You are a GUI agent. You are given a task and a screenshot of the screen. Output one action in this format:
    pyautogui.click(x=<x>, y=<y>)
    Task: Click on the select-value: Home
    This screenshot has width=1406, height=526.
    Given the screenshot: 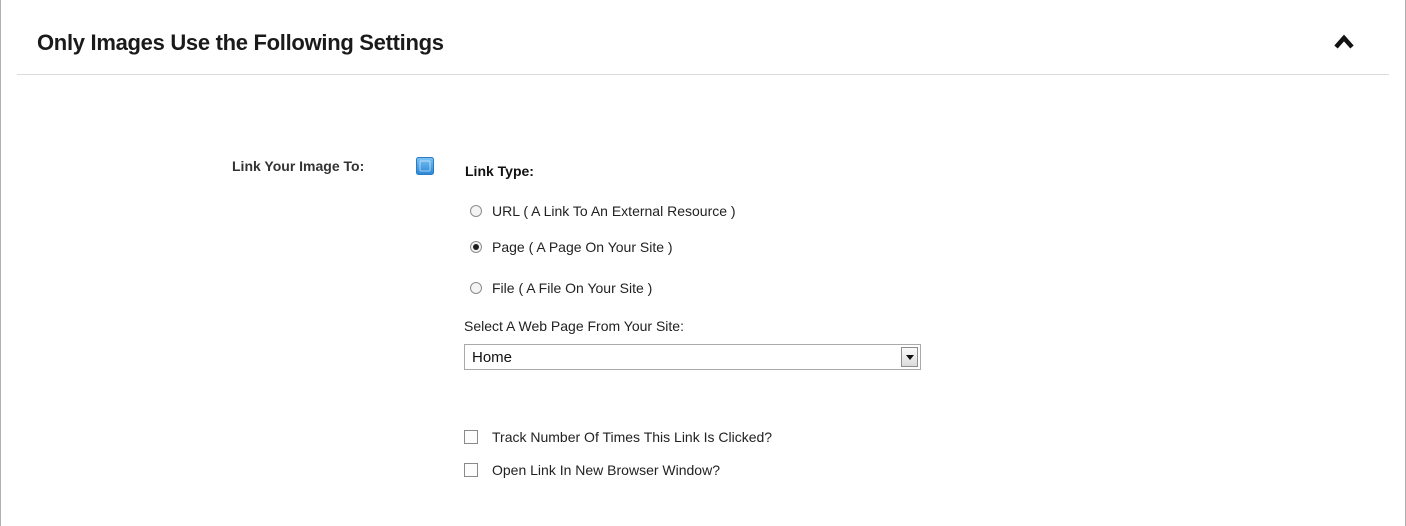 What is the action you would take?
    pyautogui.click(x=492, y=357)
    